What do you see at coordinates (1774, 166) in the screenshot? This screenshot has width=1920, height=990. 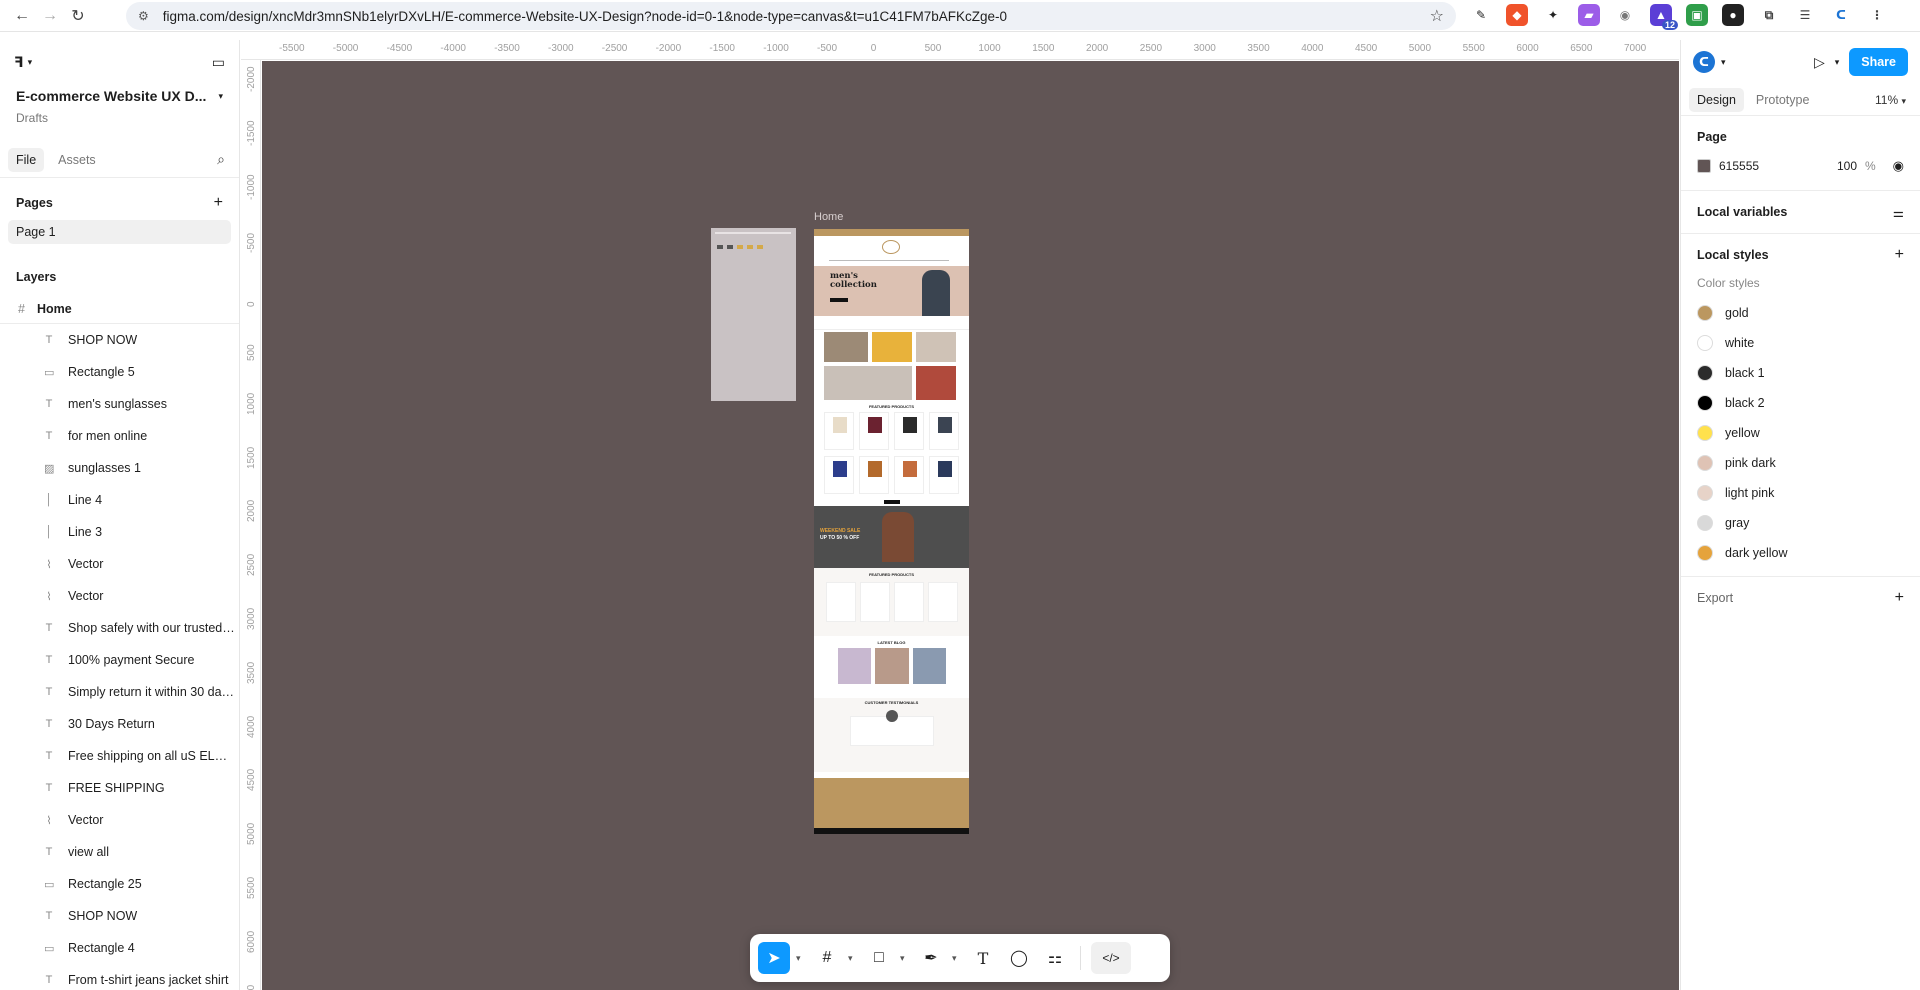 I see `page-fill-hex: 615555` at bounding box center [1774, 166].